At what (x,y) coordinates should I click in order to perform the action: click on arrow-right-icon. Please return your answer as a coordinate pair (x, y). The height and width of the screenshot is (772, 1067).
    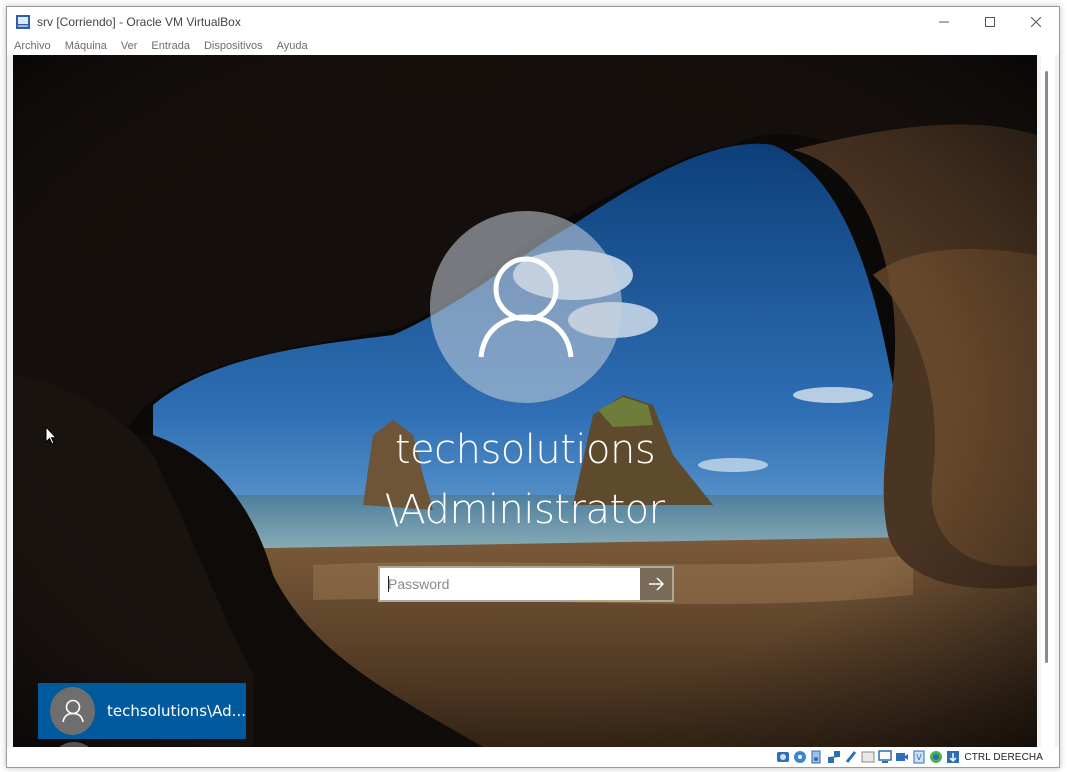
    Looking at the image, I should click on (656, 584).